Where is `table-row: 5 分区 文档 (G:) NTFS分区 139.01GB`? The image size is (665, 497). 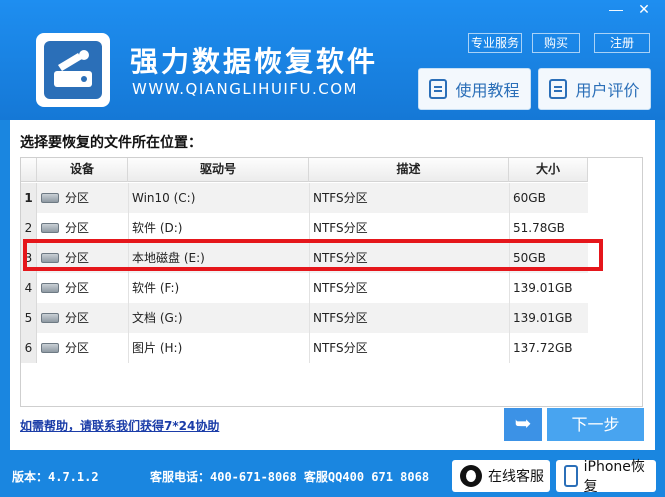
table-row: 5 分区 文档 (G:) NTFS分区 139.01GB is located at coordinates (304, 318).